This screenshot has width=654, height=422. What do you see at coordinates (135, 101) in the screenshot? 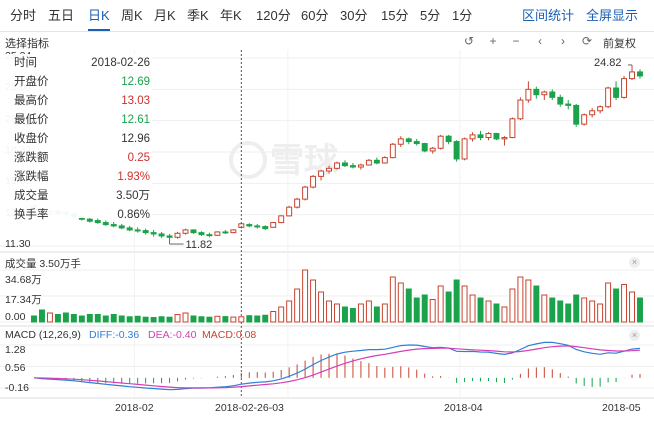
I see `tooltip-value: 13.03` at bounding box center [135, 101].